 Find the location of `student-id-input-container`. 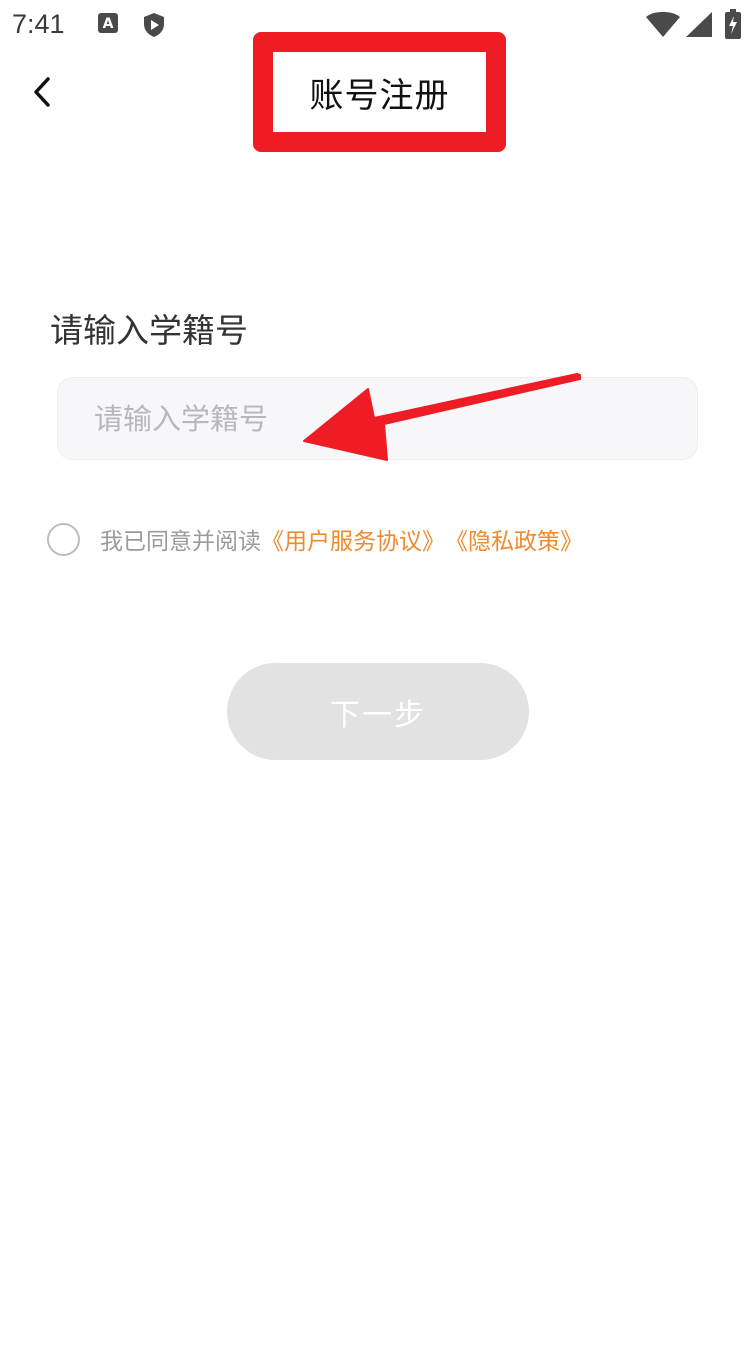

student-id-input-container is located at coordinates (377, 418).